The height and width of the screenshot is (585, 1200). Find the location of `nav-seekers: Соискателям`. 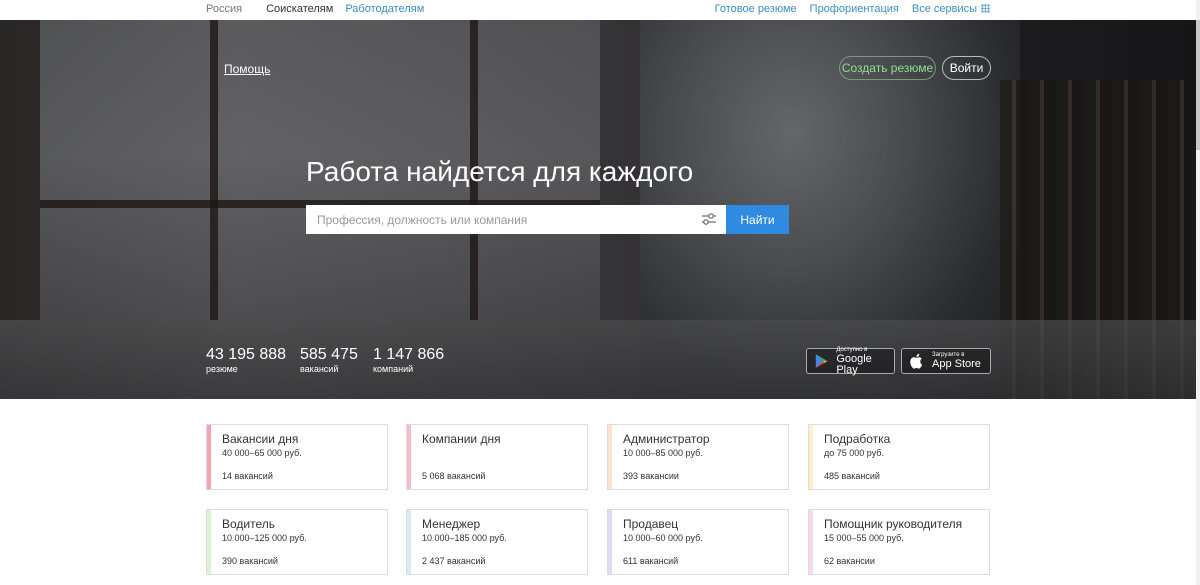

nav-seekers: Соискателям is located at coordinates (299, 9).